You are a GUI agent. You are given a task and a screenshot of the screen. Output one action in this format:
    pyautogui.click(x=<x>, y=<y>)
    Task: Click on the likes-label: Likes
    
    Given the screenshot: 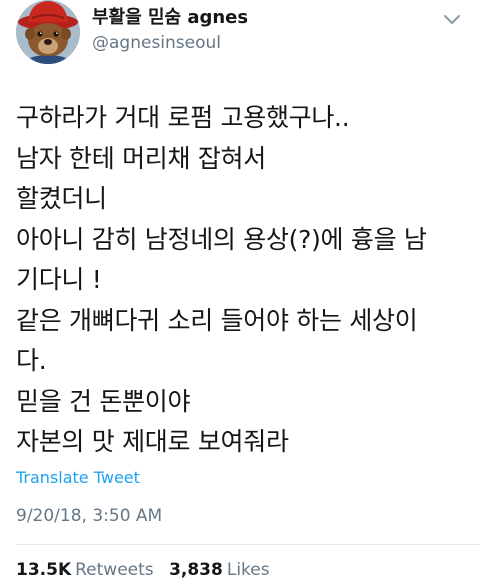 What is the action you would take?
    pyautogui.click(x=248, y=570)
    